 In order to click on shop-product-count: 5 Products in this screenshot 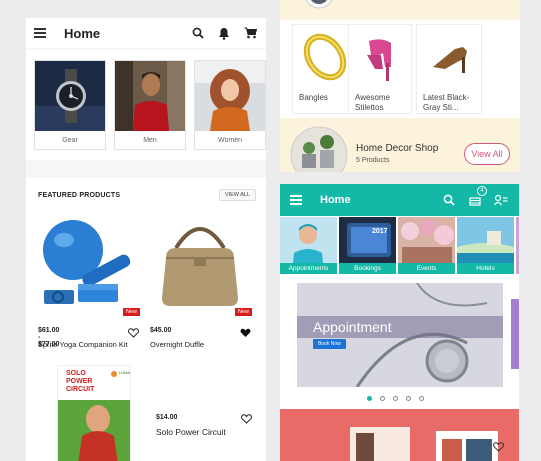, I will do `click(373, 160)`.